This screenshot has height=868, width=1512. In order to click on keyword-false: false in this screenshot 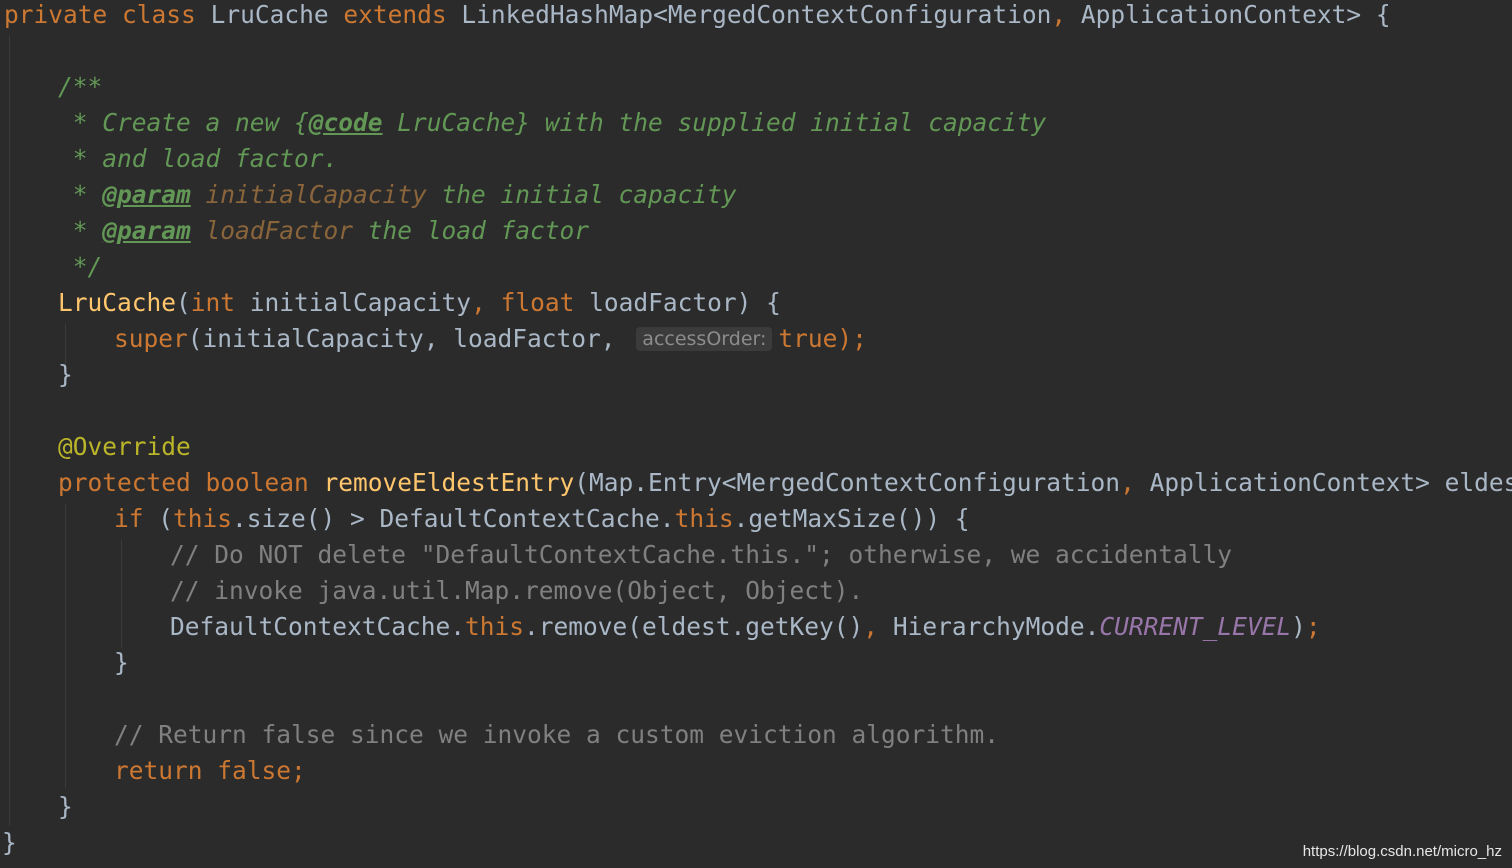, I will do `click(247, 770)`.